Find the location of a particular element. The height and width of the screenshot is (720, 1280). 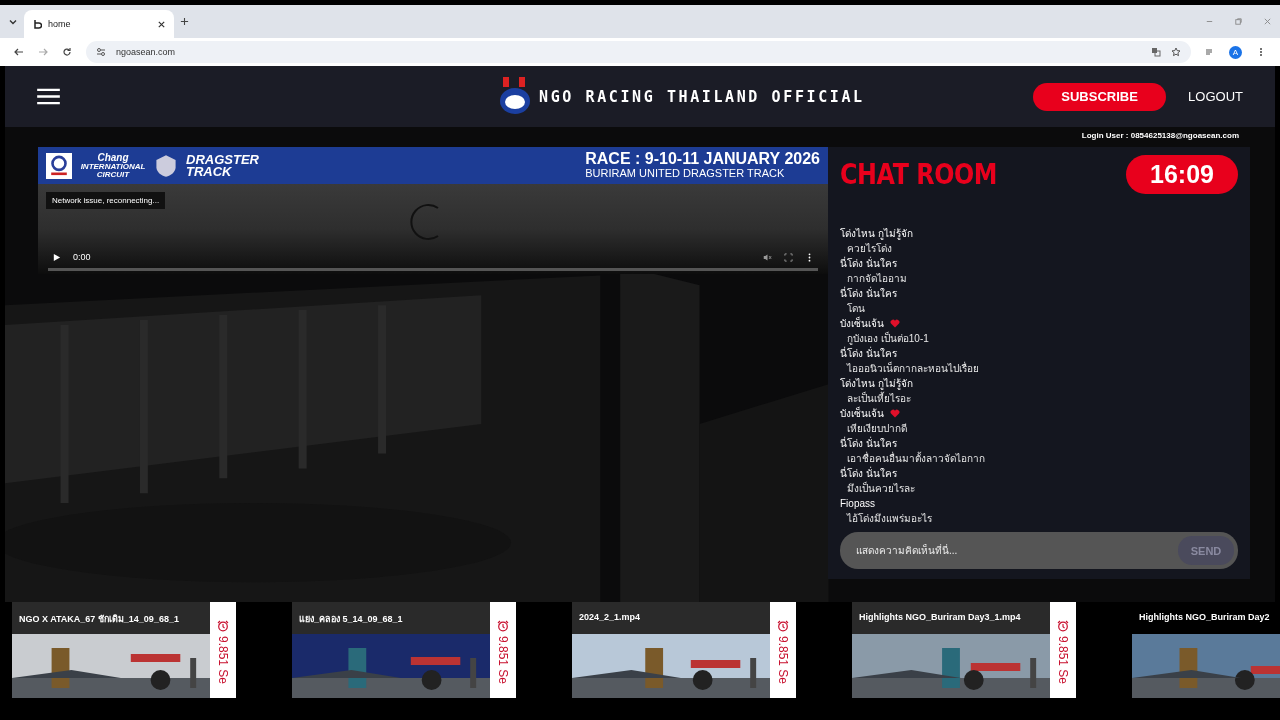

chat-message: กูบังเอง เป็นต่อ10-1 is located at coordinates (888, 338).